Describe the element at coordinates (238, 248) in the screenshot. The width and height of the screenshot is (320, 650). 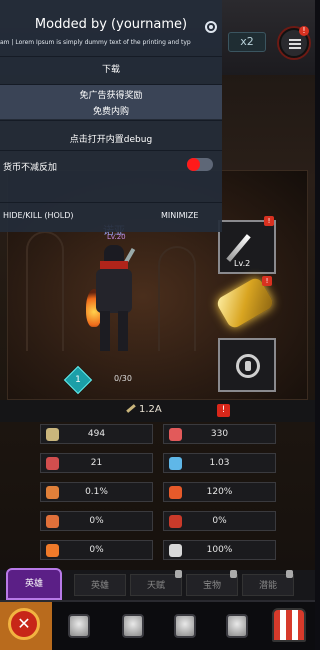
I see `sword-icon` at that location.